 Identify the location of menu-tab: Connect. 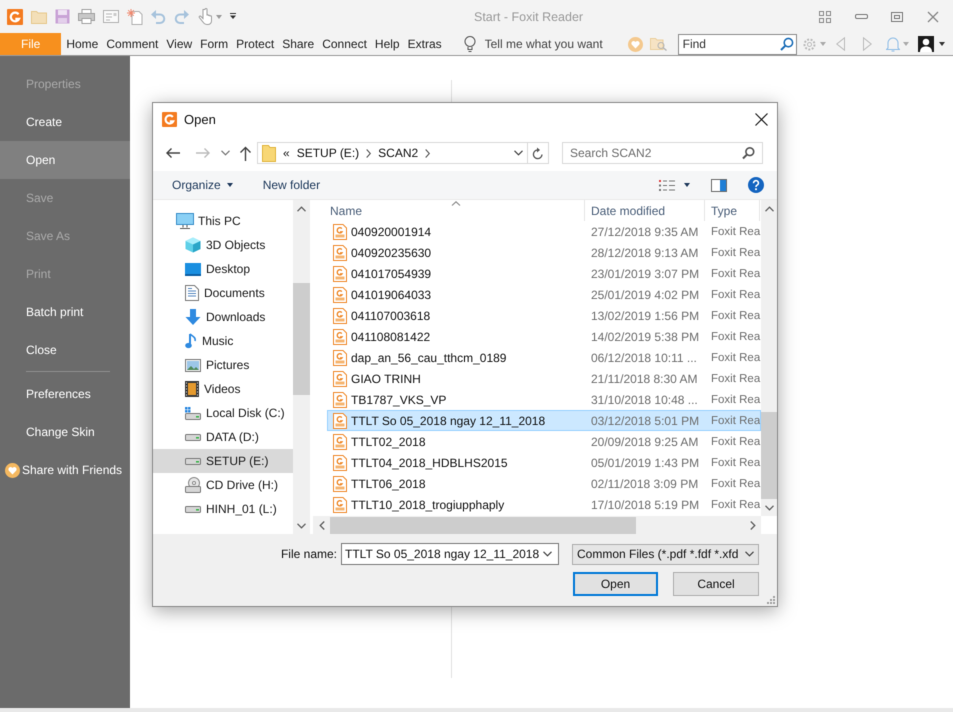
(344, 44).